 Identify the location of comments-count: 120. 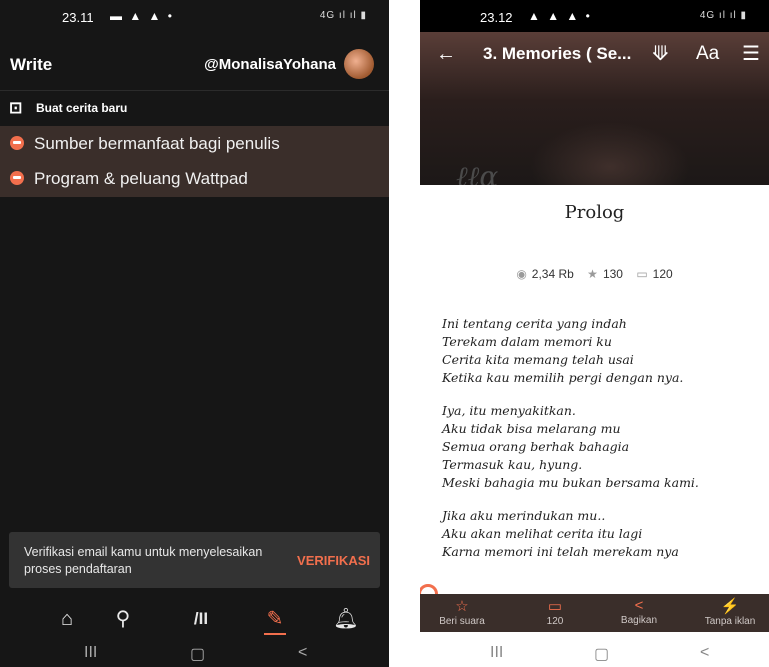
(662, 274).